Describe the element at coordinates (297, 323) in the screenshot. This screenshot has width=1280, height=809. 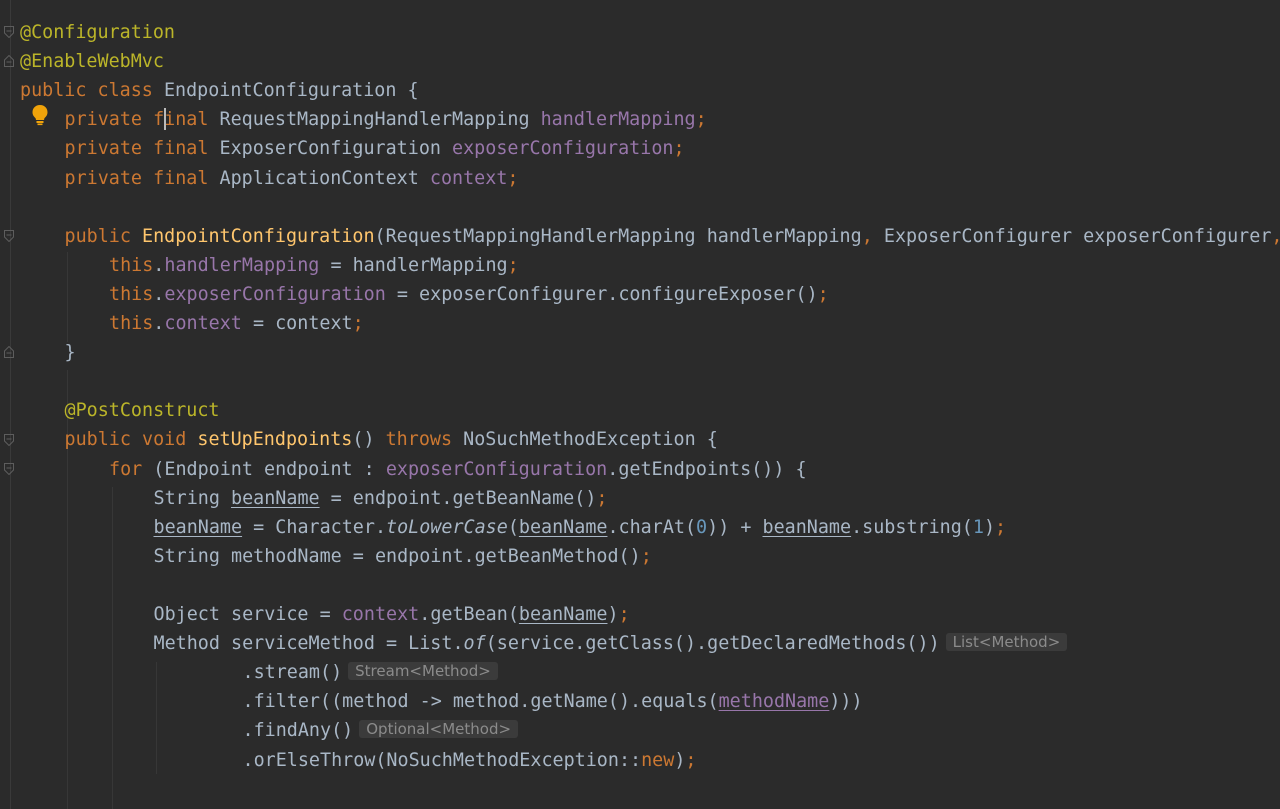
I see `code-token: = context` at that location.